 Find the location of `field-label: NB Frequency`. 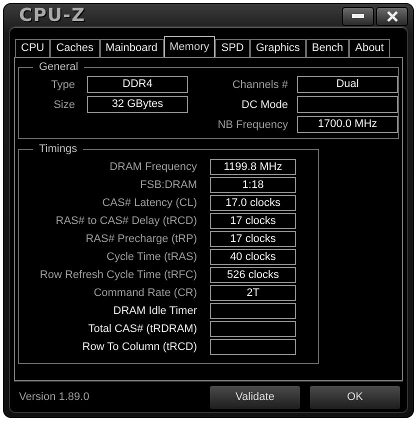

field-label: NB Frequency is located at coordinates (252, 125).